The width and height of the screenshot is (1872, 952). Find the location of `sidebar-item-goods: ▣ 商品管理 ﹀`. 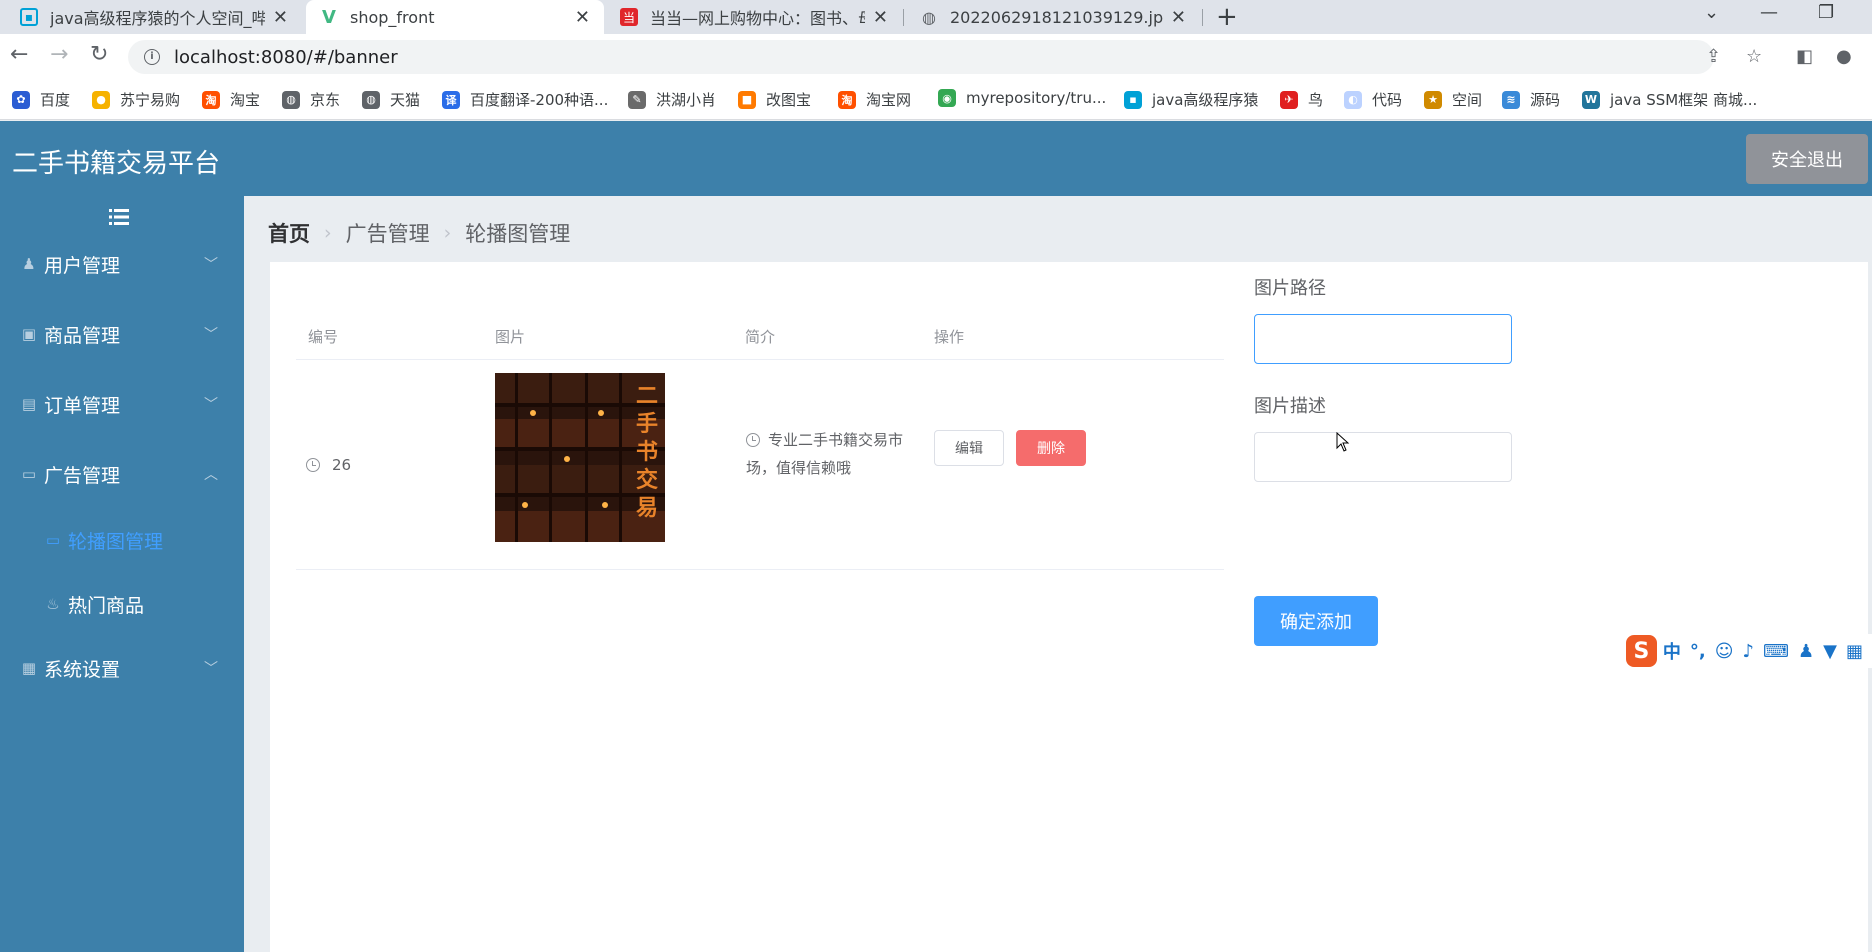

sidebar-item-goods: ▣ 商品管理 ﹀ is located at coordinates (122, 334).